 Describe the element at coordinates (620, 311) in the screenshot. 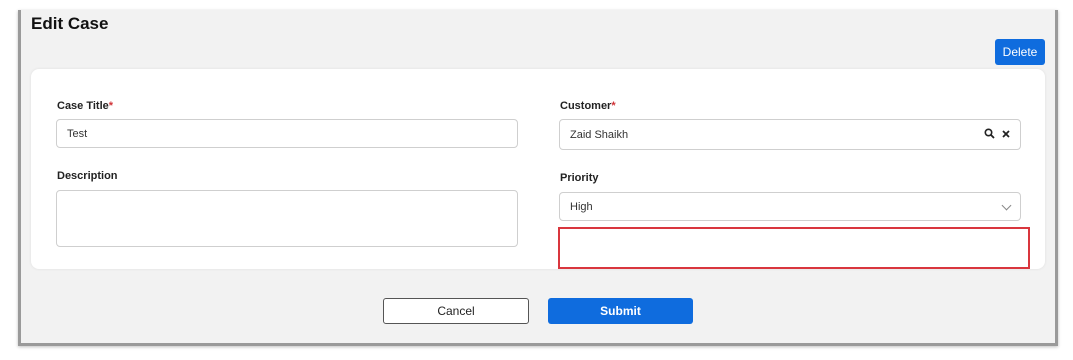

I see `submit-button: Submit` at that location.